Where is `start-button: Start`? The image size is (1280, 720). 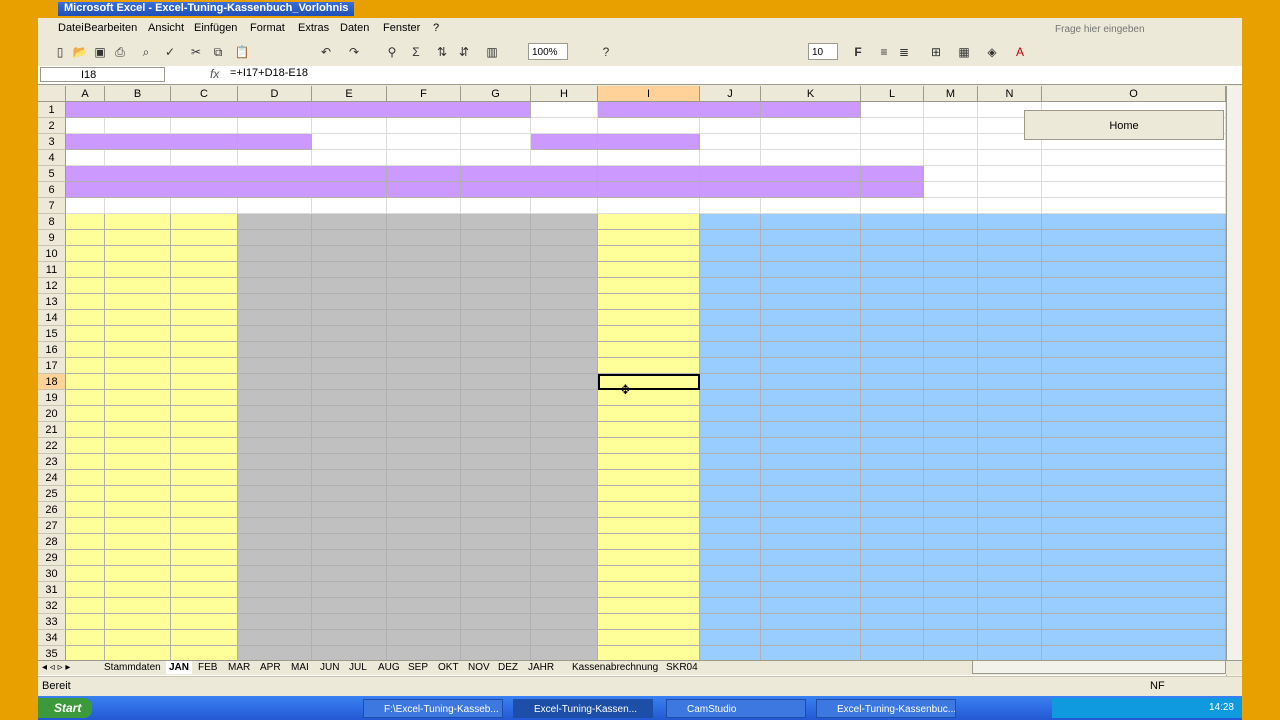 start-button: Start is located at coordinates (65, 708).